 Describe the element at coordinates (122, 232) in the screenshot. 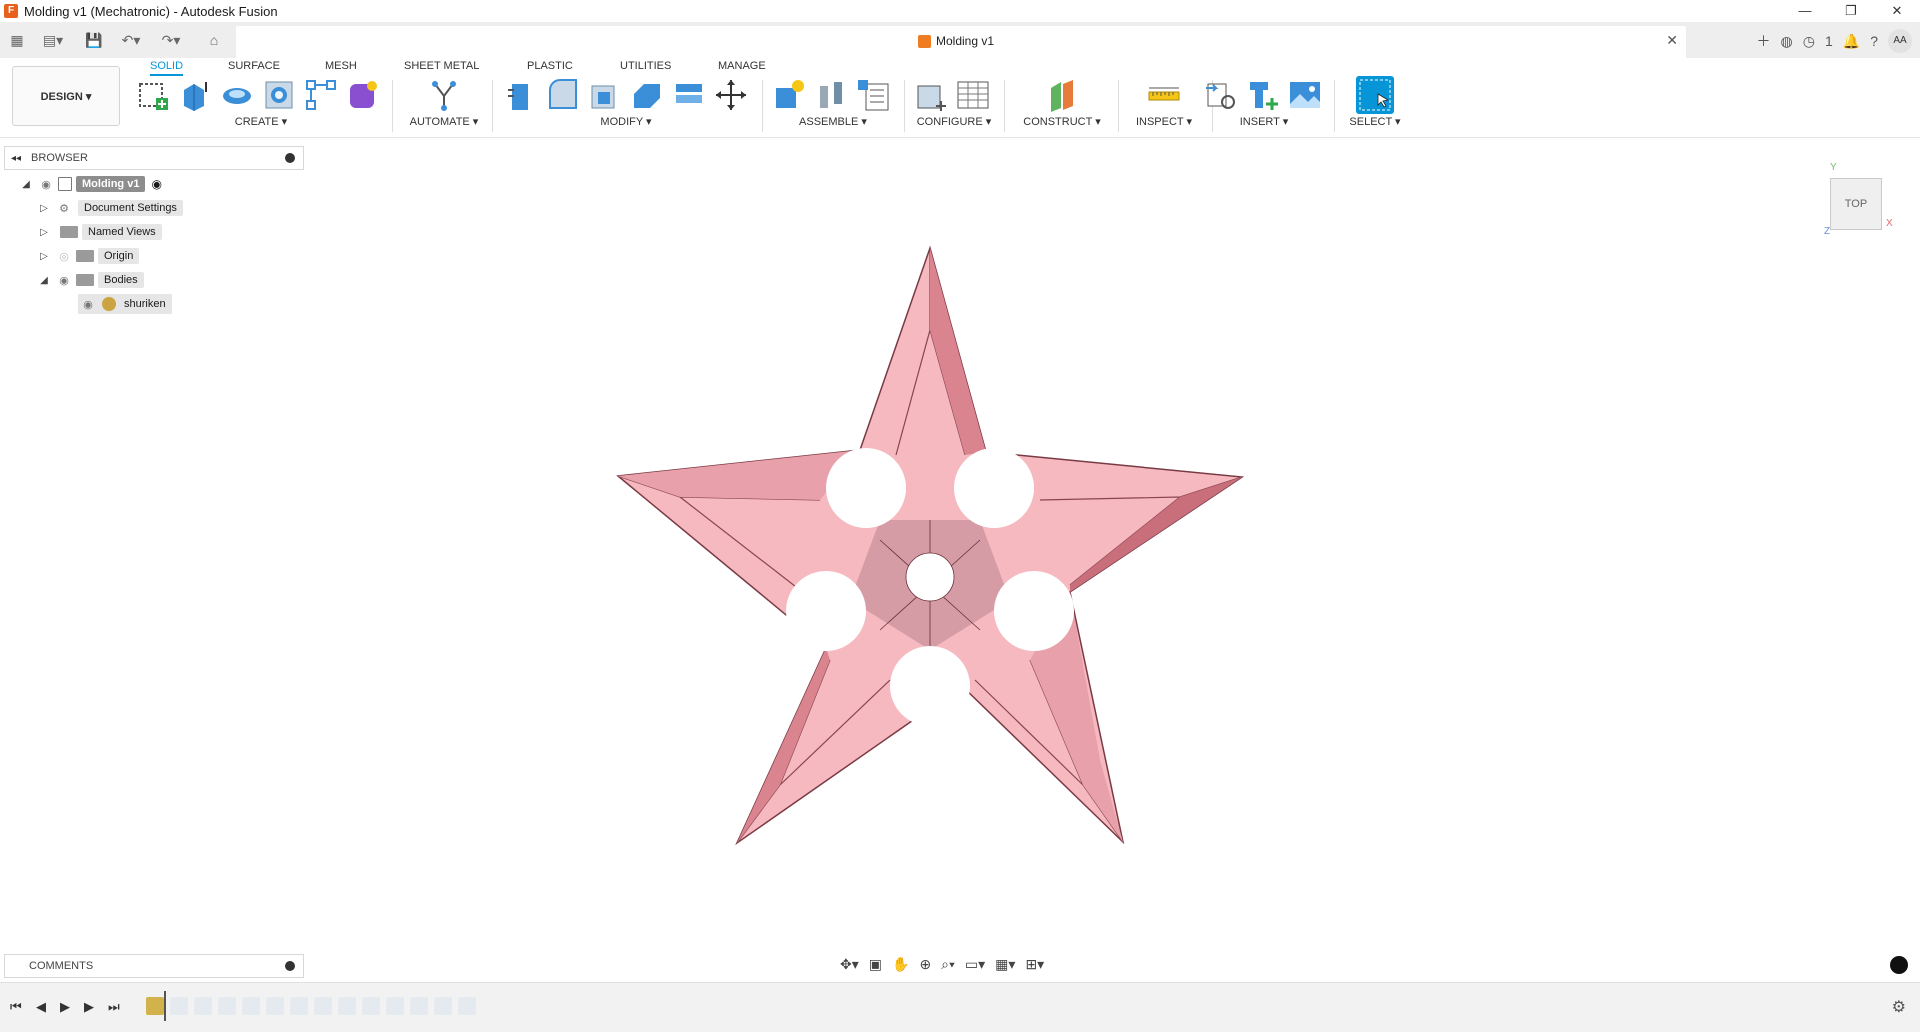

I see `tree-item-label: Named Views` at that location.